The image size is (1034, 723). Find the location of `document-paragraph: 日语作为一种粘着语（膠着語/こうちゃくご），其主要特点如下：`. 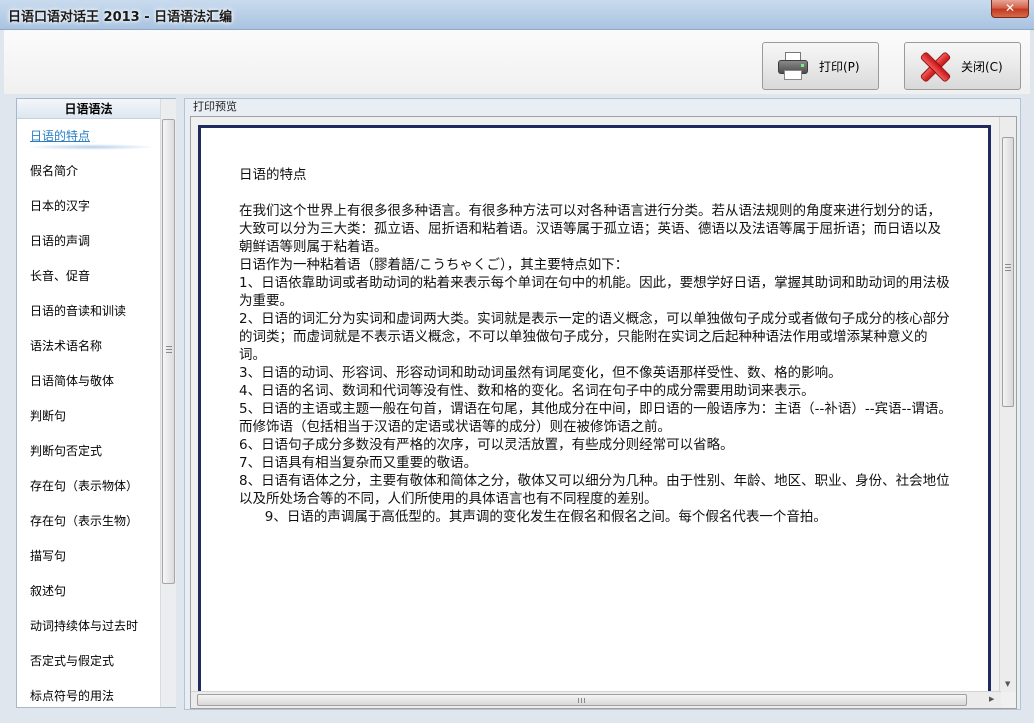

document-paragraph: 日语作为一种粘着语（膠着語/こうちゃくご），其主要特点如下： is located at coordinates (434, 265).